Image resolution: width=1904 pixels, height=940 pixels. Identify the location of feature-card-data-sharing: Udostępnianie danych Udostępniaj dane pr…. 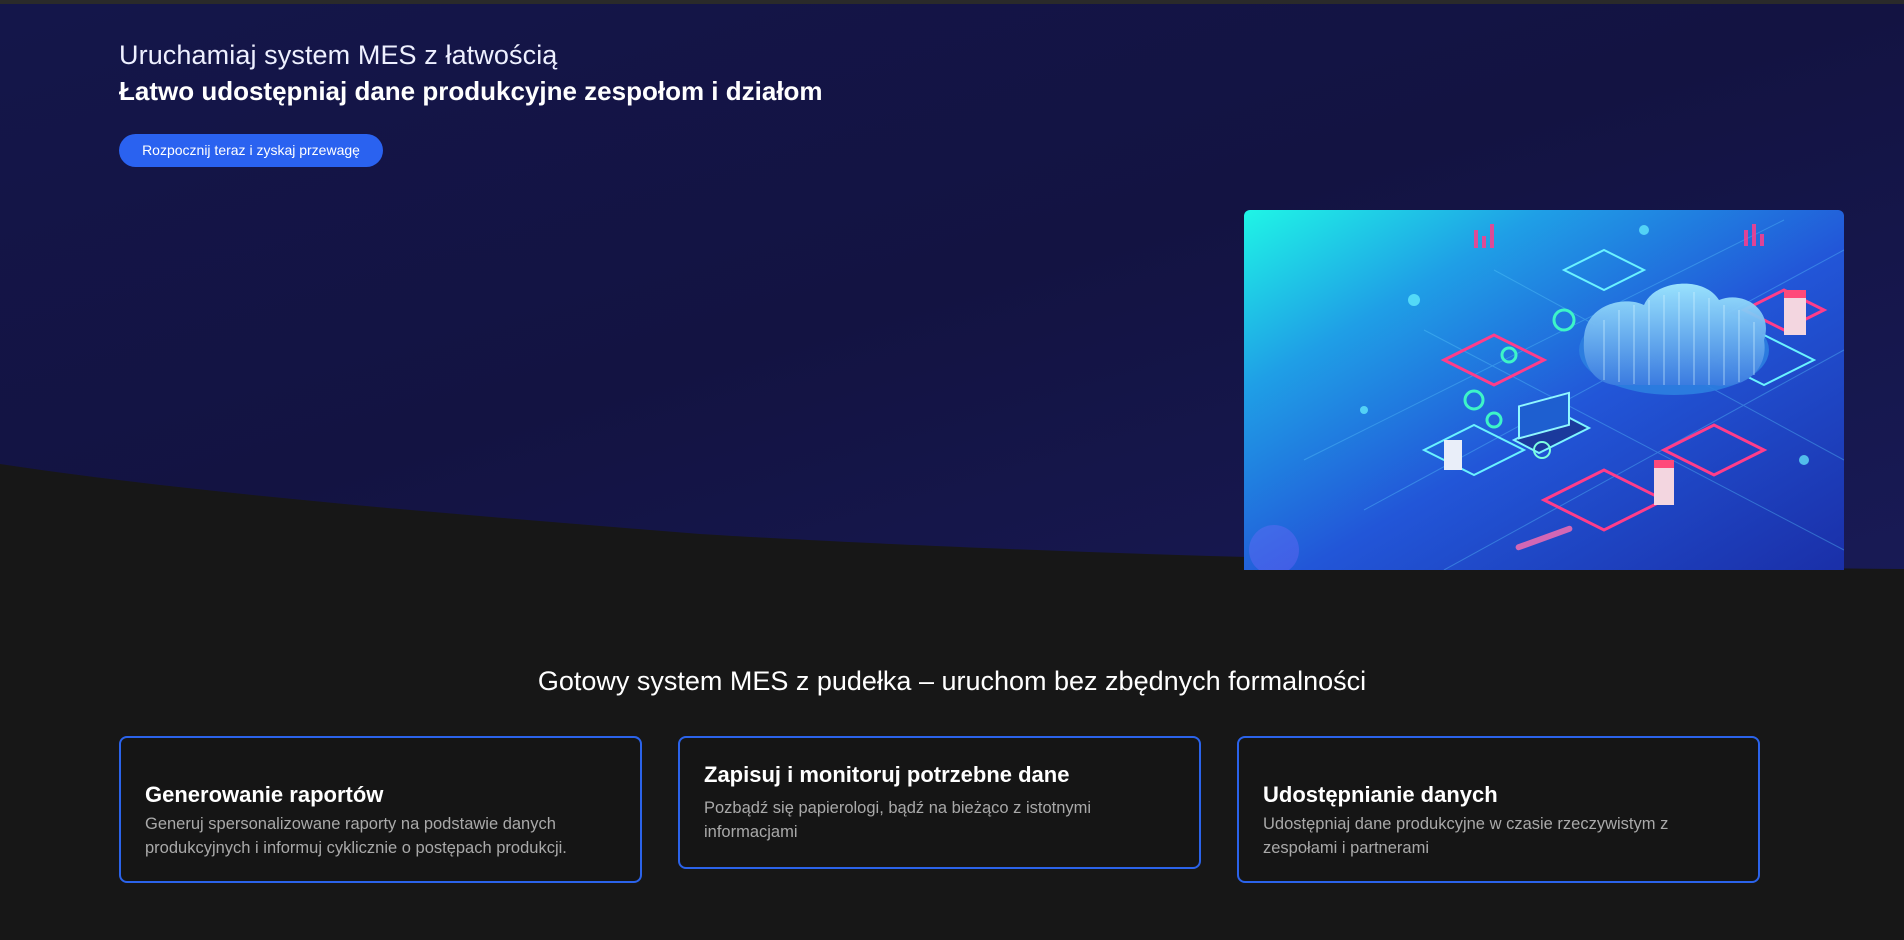
(1498, 809).